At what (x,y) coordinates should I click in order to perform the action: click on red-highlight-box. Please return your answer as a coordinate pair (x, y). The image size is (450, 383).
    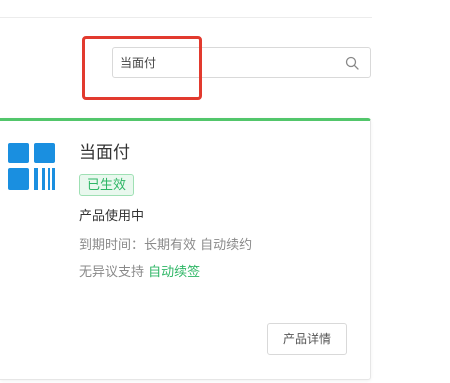
    Looking at the image, I should click on (142, 68).